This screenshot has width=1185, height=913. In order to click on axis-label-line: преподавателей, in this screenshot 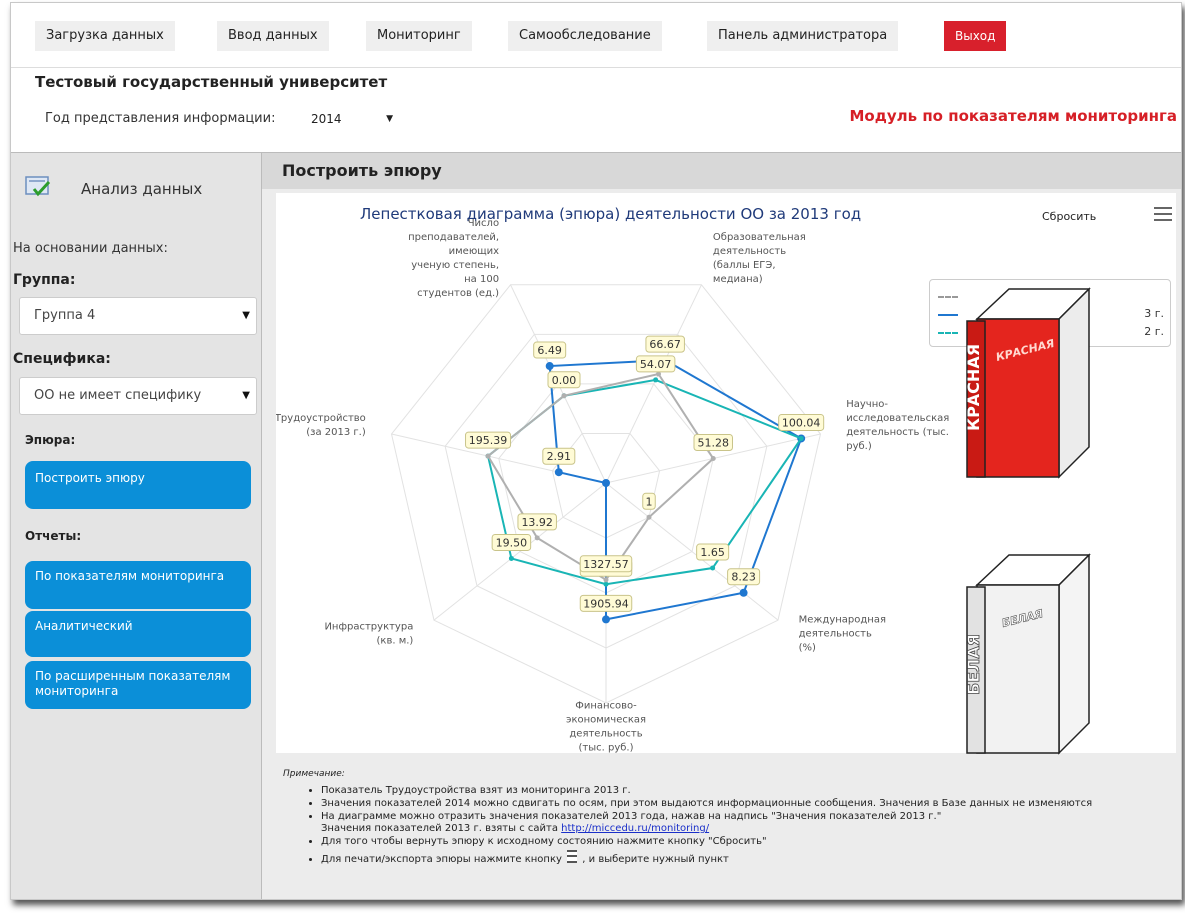, I will do `click(453, 237)`.